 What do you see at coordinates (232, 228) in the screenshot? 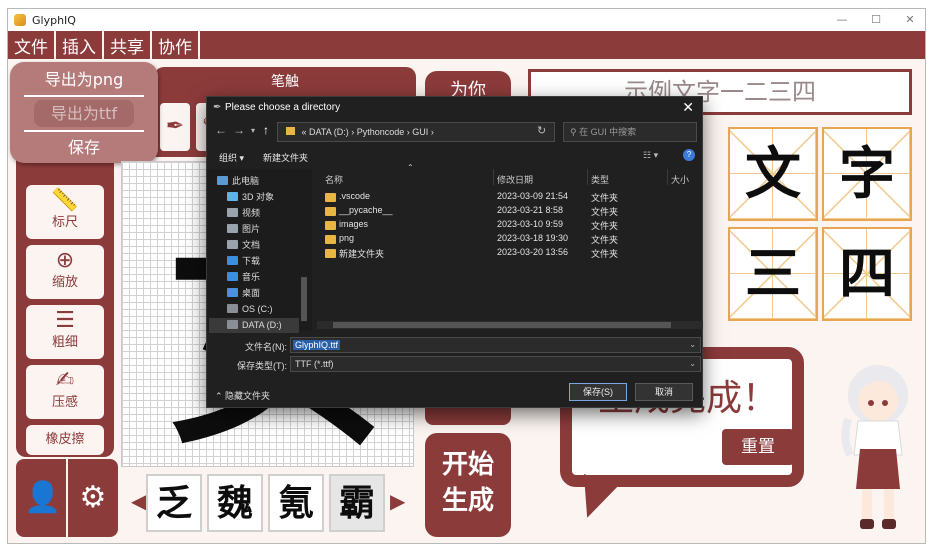
I see `picture-icon` at bounding box center [232, 228].